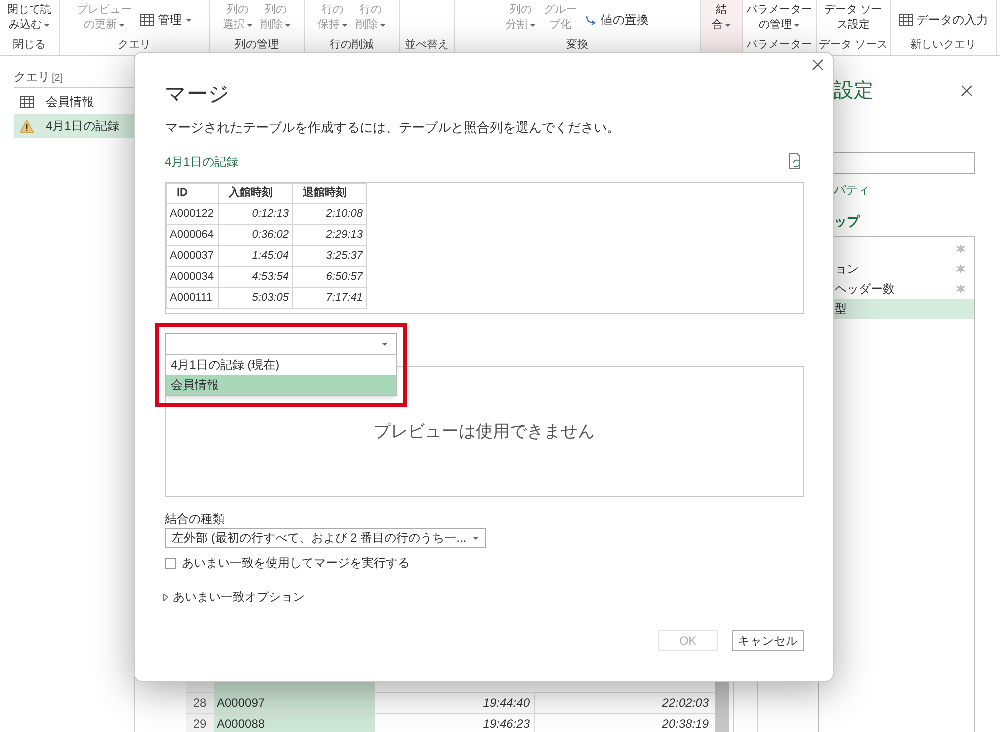  I want to click on table-cell: A000064, so click(192, 235).